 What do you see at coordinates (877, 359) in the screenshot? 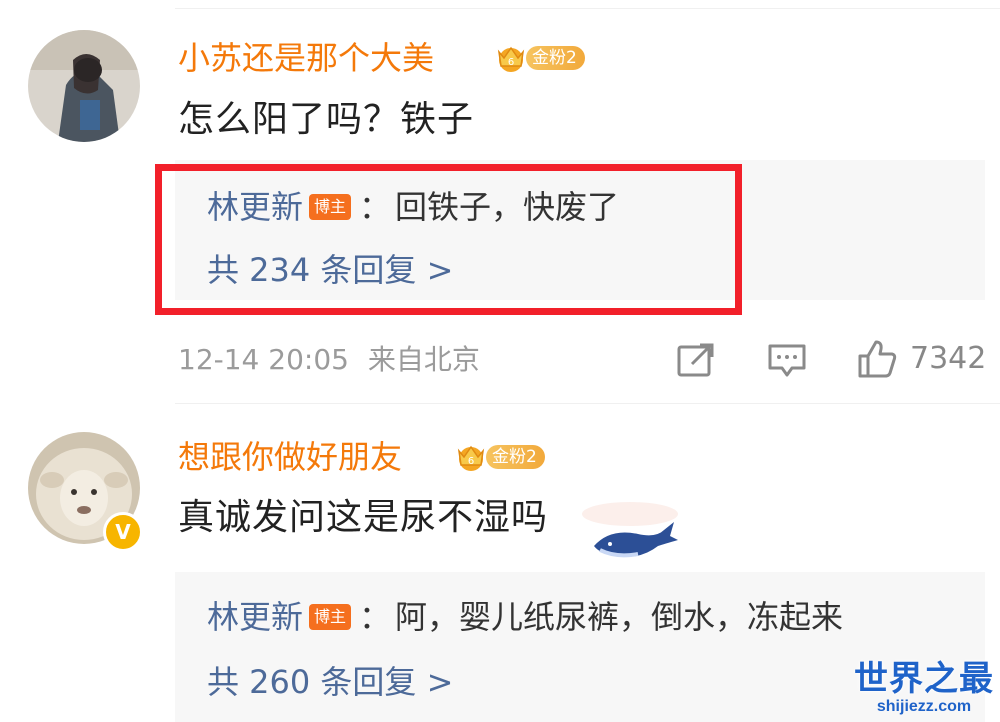
I see `like-icon` at bounding box center [877, 359].